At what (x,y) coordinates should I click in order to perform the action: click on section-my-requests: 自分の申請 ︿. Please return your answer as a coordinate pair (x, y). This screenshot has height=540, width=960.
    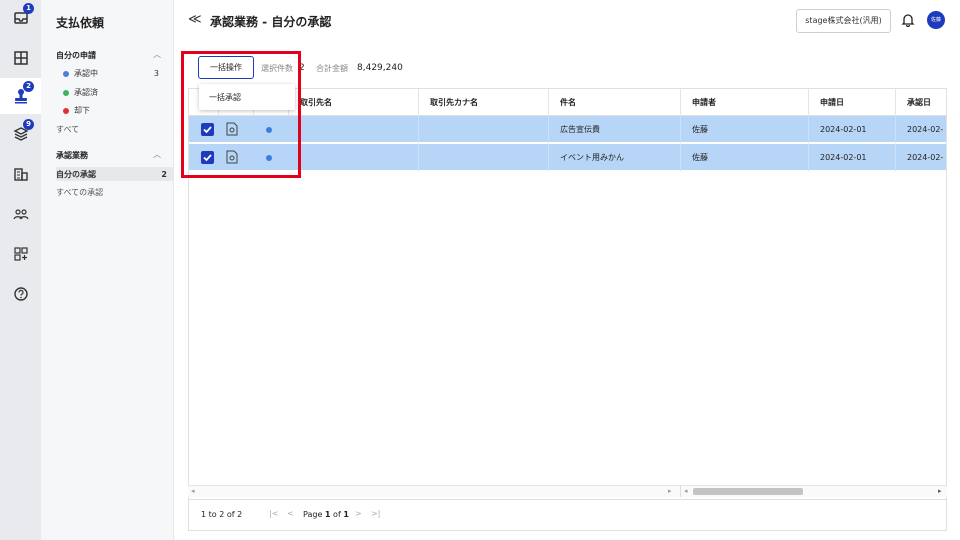
    Looking at the image, I should click on (108, 55).